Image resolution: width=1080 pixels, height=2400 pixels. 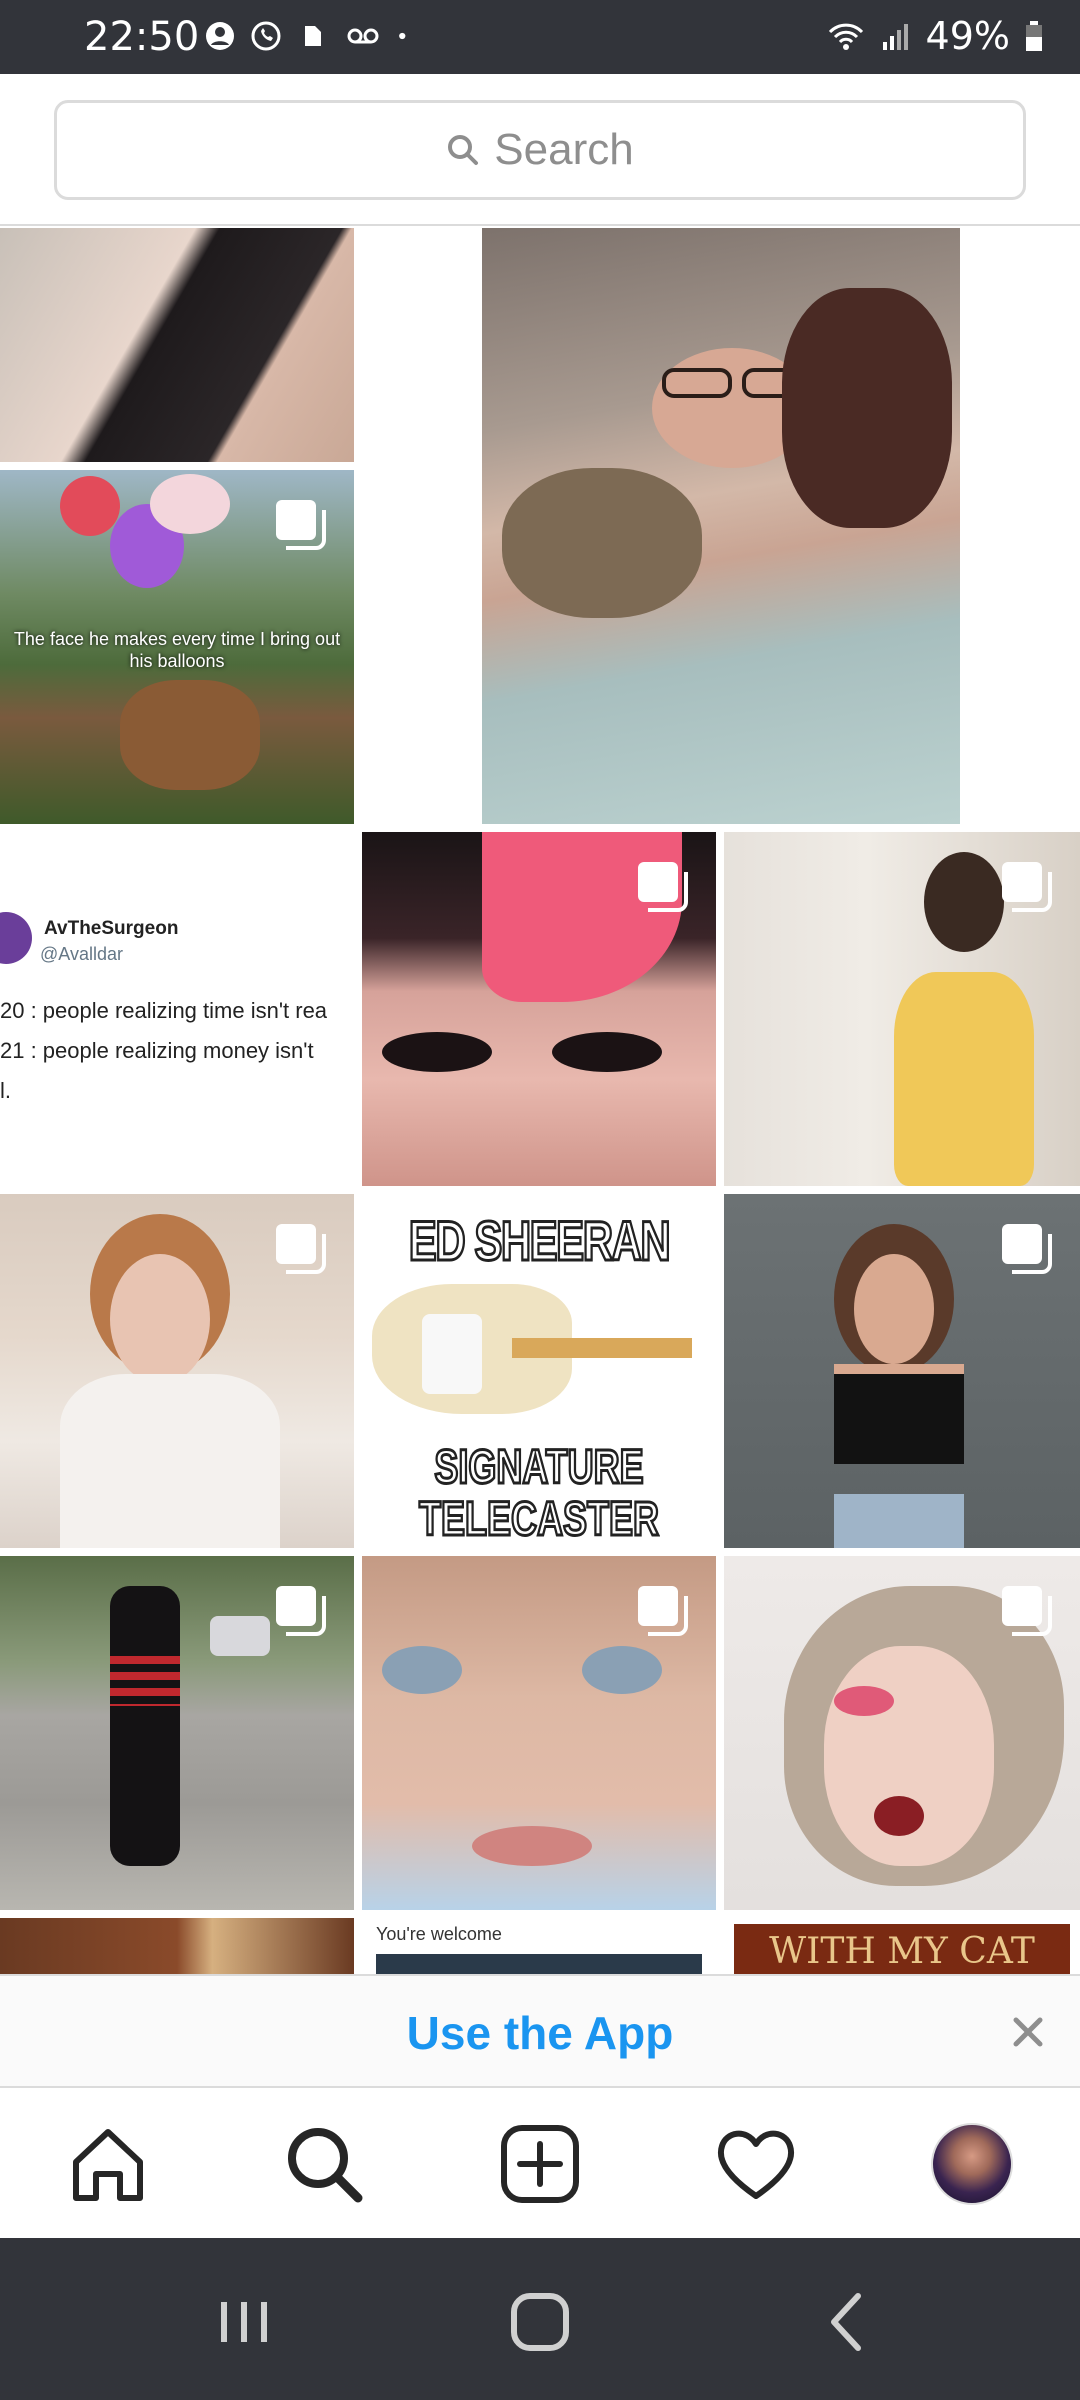 I want to click on tweet-author-name: AvTheSurgeon, so click(x=111, y=928).